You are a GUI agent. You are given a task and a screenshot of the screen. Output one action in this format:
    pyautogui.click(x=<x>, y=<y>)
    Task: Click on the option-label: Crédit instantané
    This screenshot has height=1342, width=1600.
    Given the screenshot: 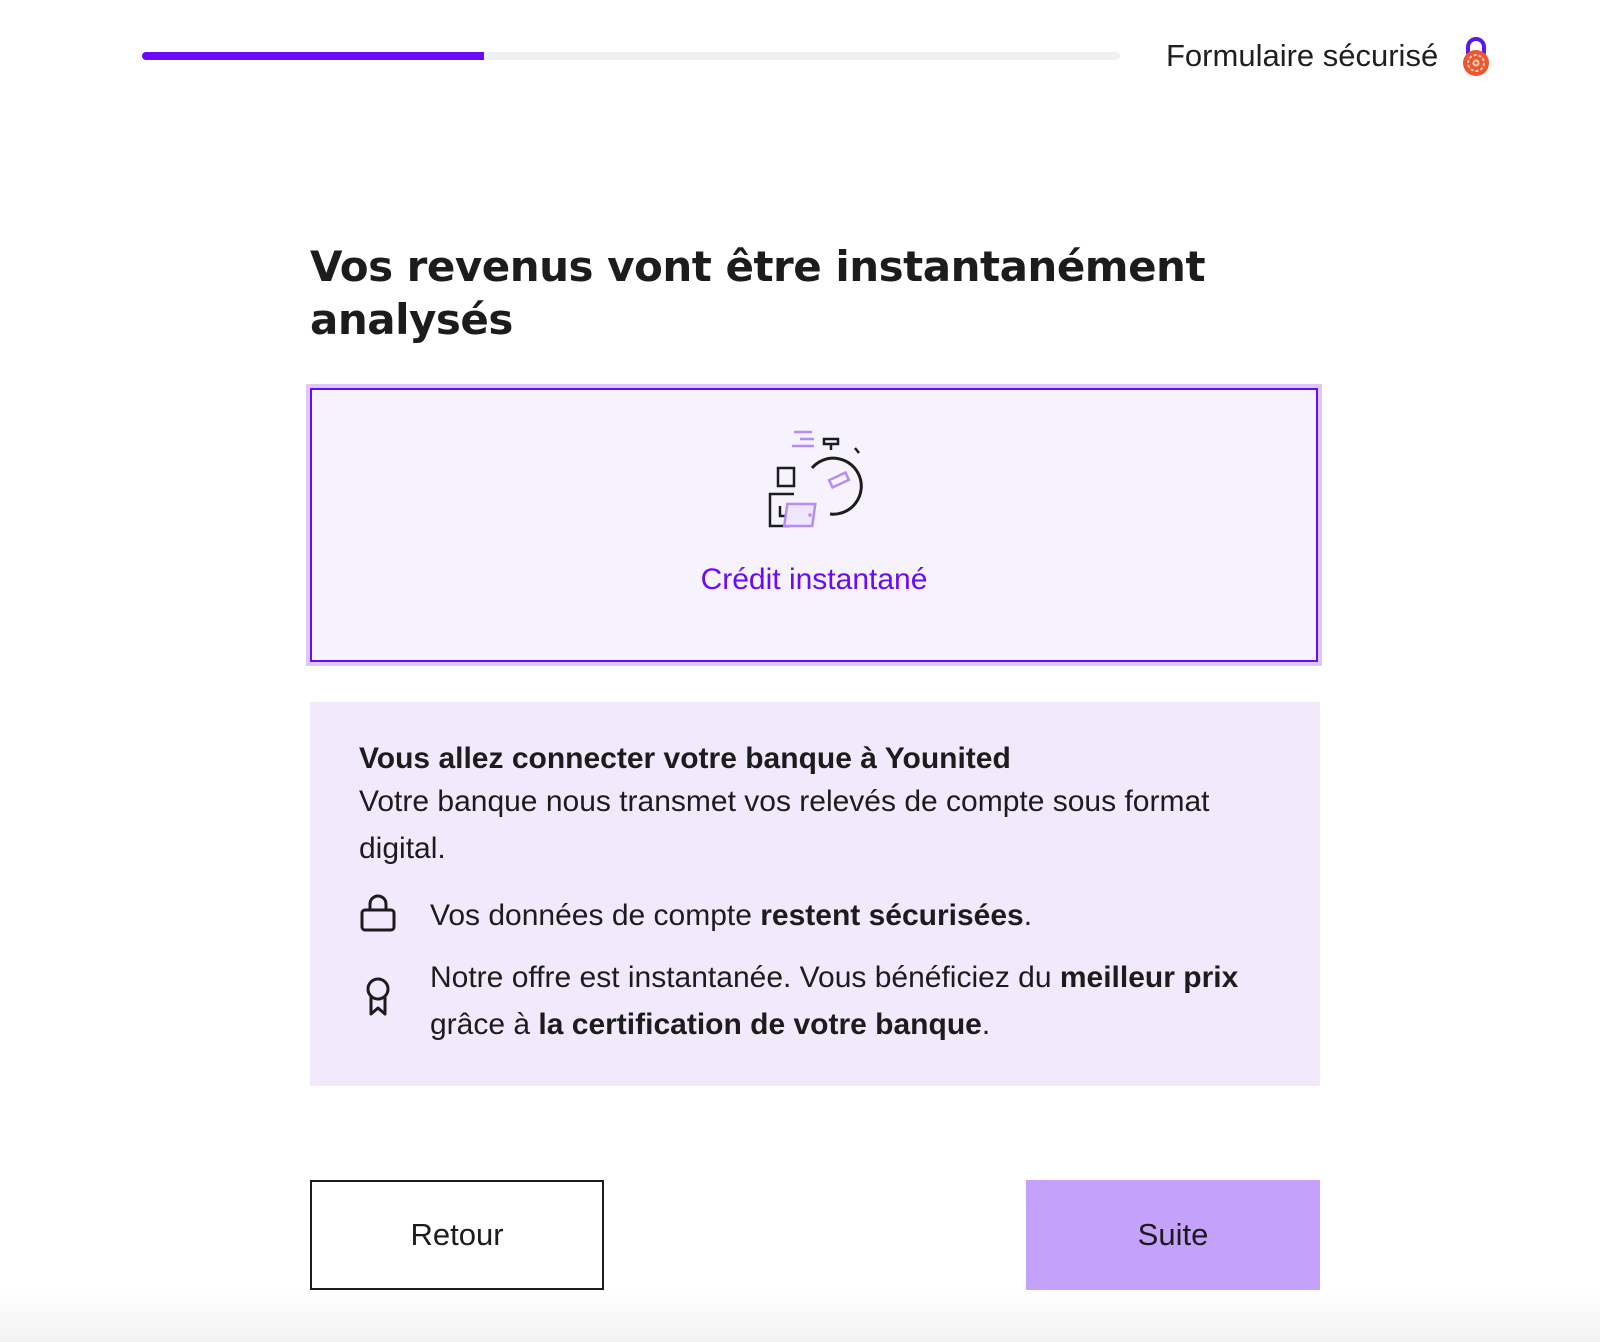 What is the action you would take?
    pyautogui.click(x=814, y=579)
    